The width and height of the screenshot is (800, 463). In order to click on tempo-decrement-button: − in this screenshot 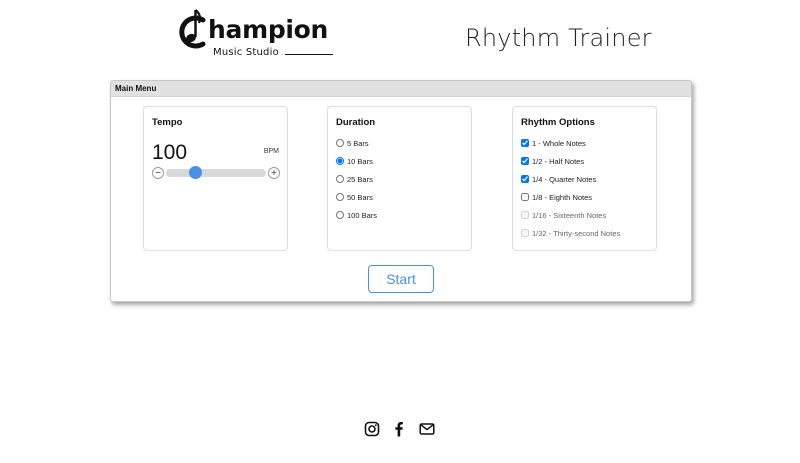, I will do `click(158, 173)`.